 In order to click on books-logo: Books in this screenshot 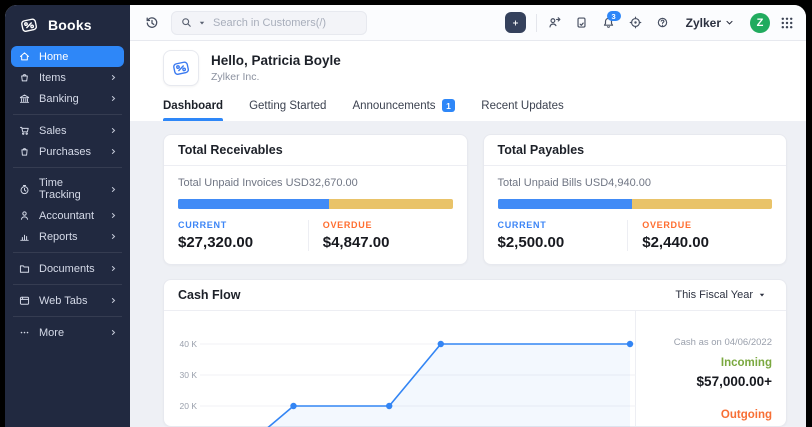, I will do `click(67, 24)`.